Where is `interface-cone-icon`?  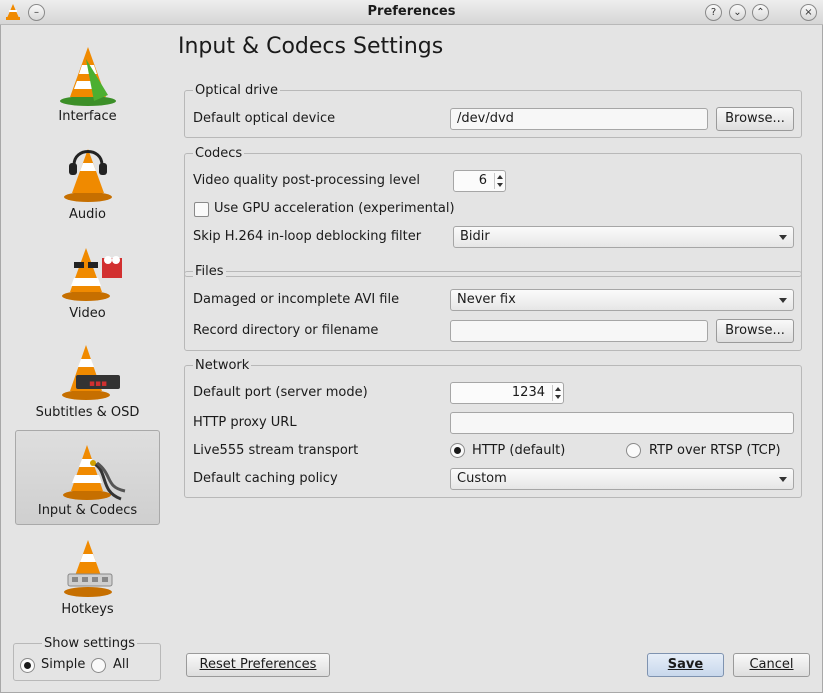
interface-cone-icon is located at coordinates (88, 76).